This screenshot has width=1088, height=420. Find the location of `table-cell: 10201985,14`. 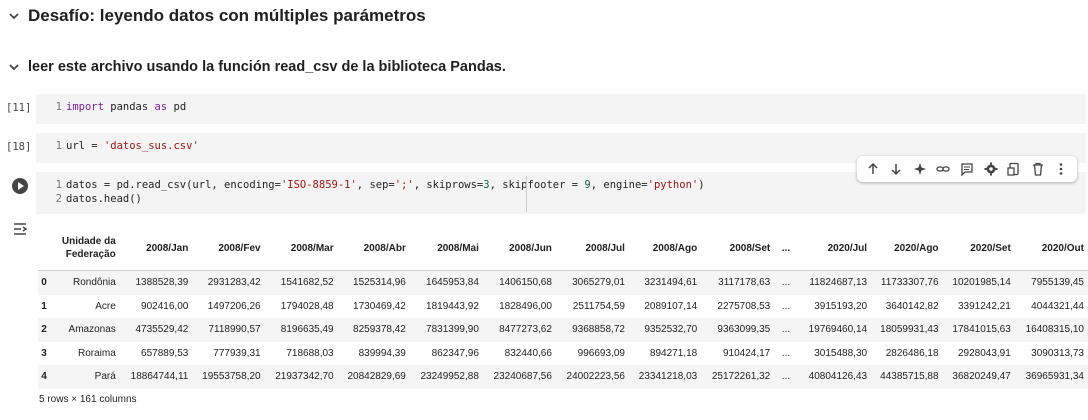

table-cell: 10201985,14 is located at coordinates (981, 283).